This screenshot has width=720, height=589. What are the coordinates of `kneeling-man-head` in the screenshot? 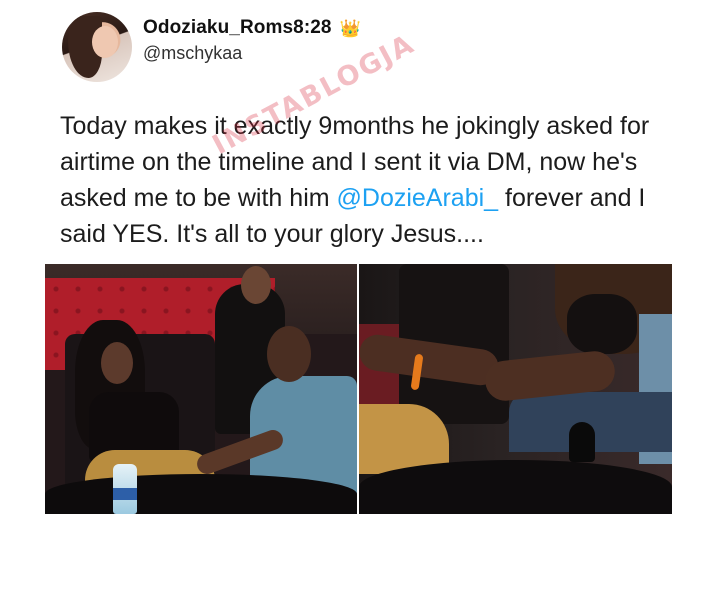 It's located at (289, 354).